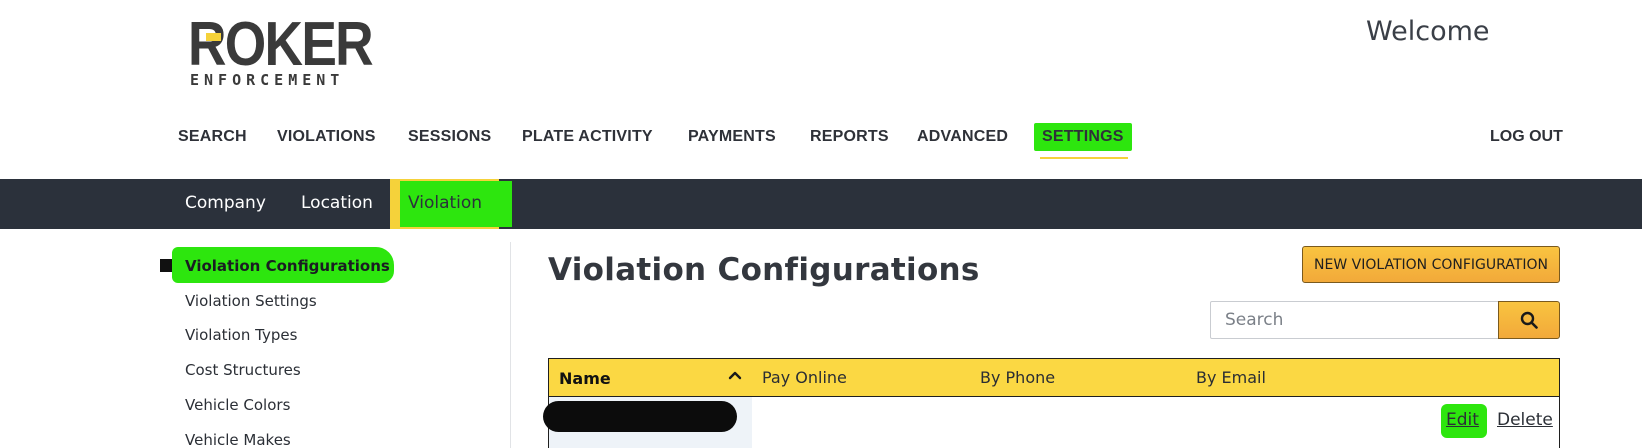 This screenshot has width=1642, height=448. What do you see at coordinates (732, 137) in the screenshot?
I see `nav-payments: PAYMENTS` at bounding box center [732, 137].